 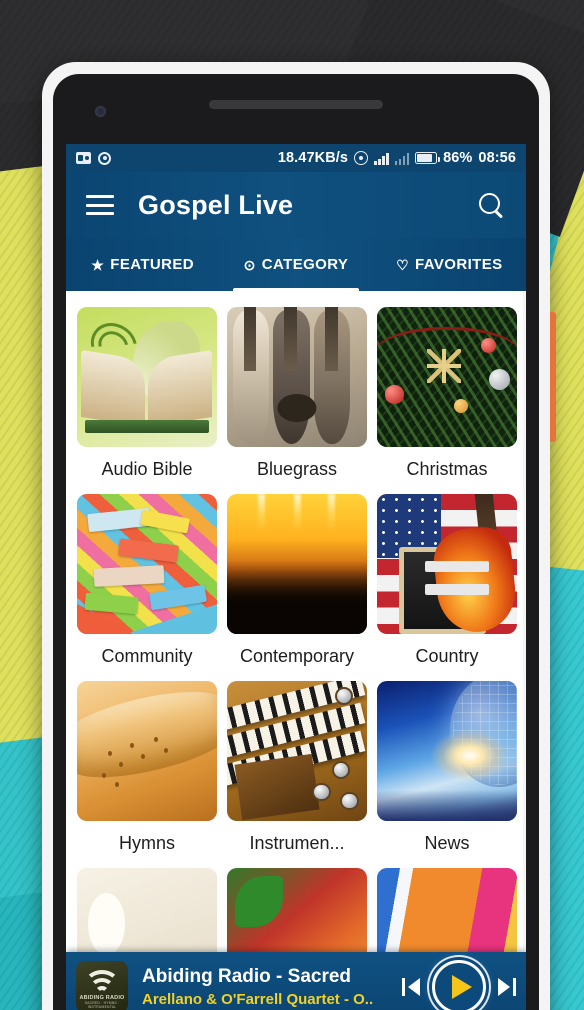 I want to click on tab-featured: ★ FEATURED, so click(x=142, y=264).